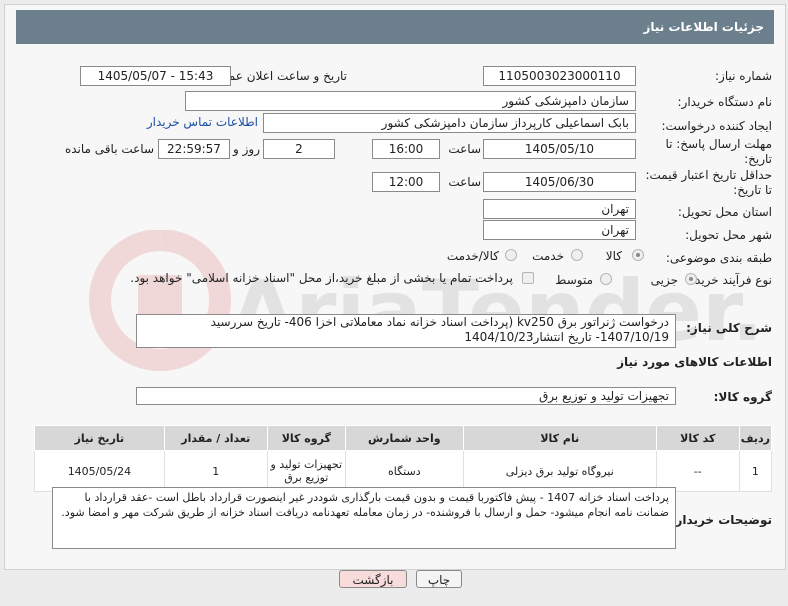  I want to click on col-unit: واحد شمارش, so click(404, 438).